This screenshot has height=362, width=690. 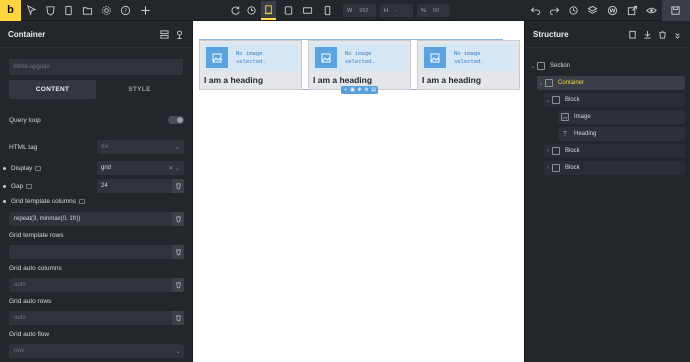 I want to click on mobile-icon, so click(x=327, y=10).